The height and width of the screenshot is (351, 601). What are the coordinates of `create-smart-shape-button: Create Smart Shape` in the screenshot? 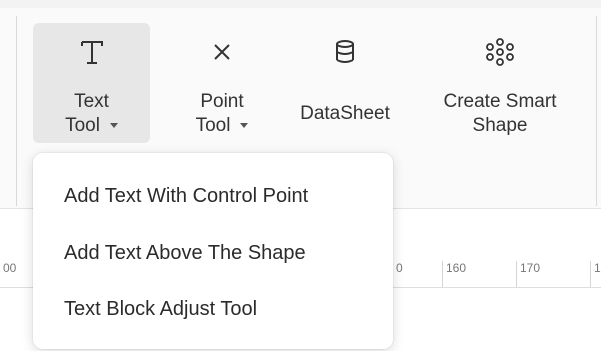 It's located at (500, 83).